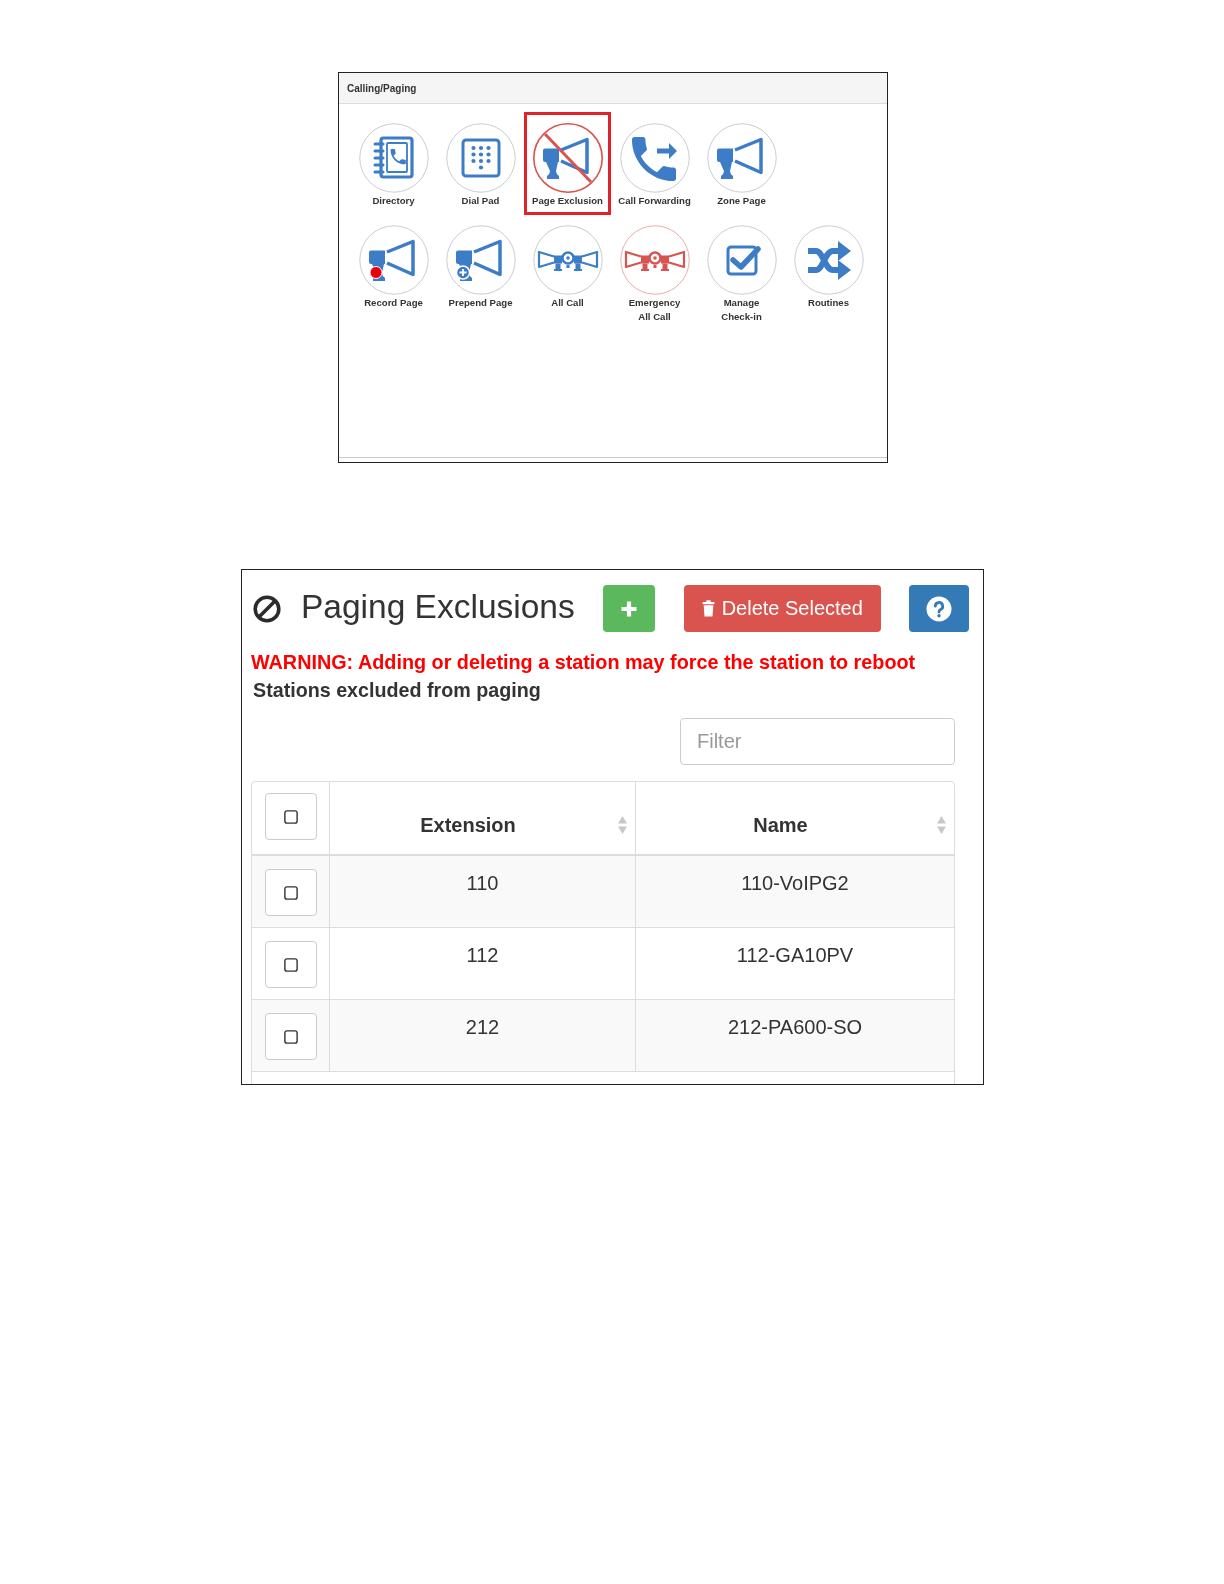  Describe the element at coordinates (482, 963) in the screenshot. I see `table-cell: 112` at that location.